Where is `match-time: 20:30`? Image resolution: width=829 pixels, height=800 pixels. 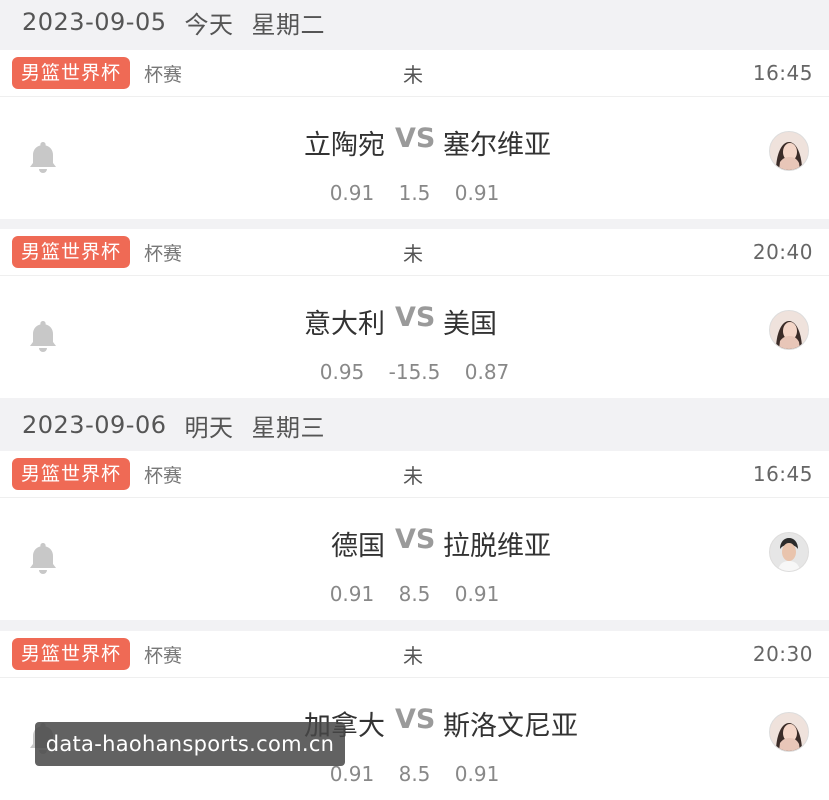 match-time: 20:30 is located at coordinates (782, 654).